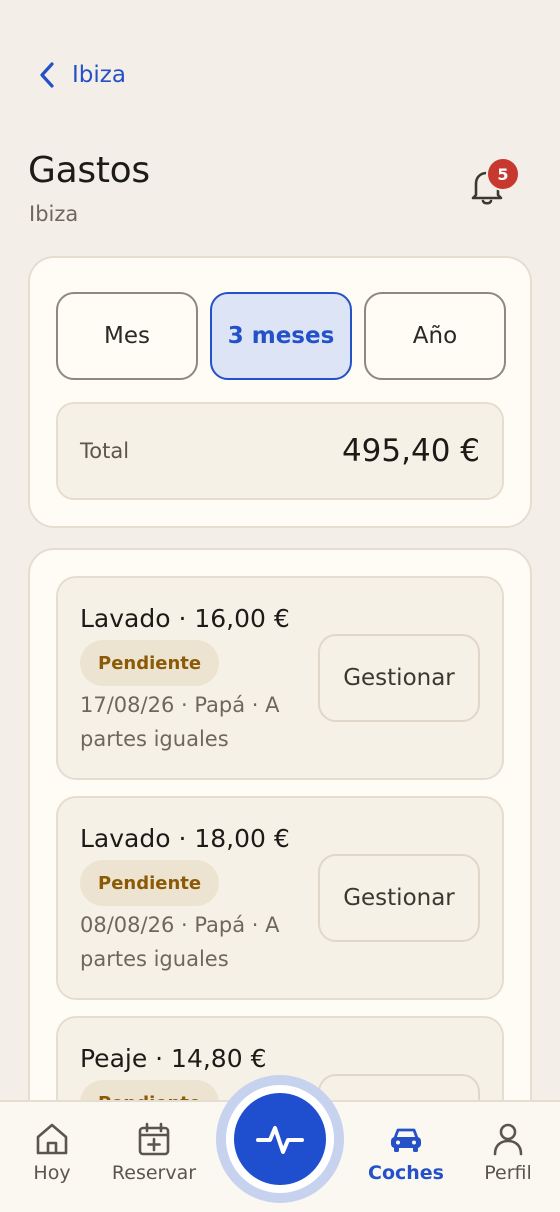 The image size is (560, 1212). I want to click on chevron-left-icon, so click(47, 75).